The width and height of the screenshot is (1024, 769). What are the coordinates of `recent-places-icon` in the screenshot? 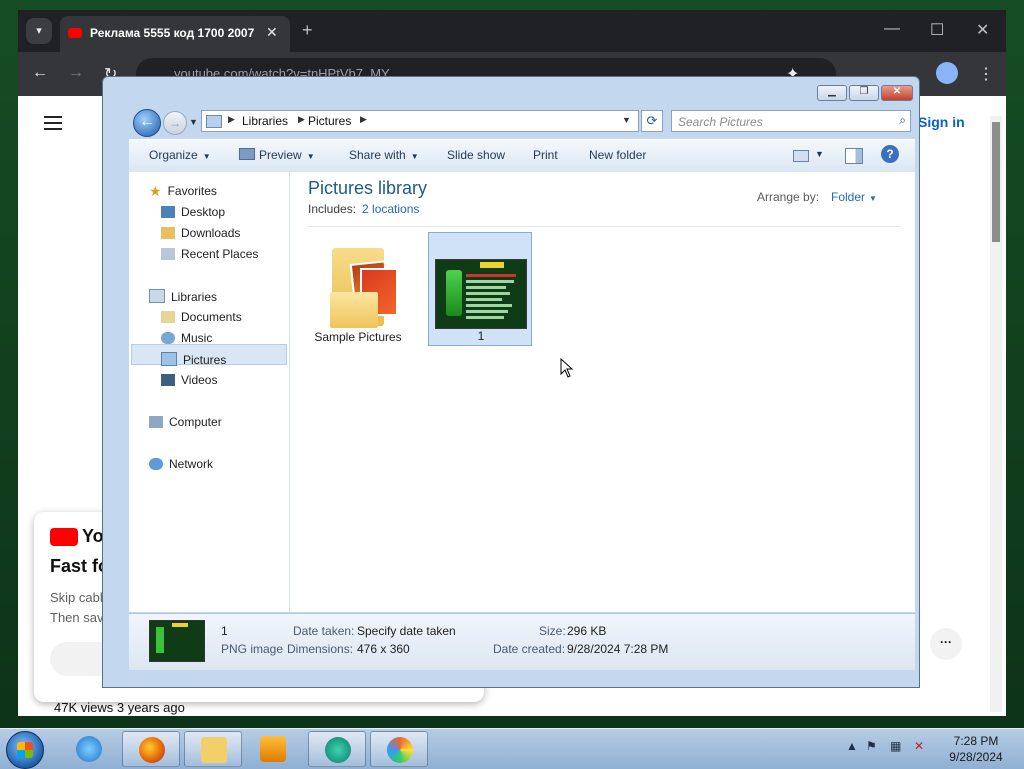 It's located at (168, 254).